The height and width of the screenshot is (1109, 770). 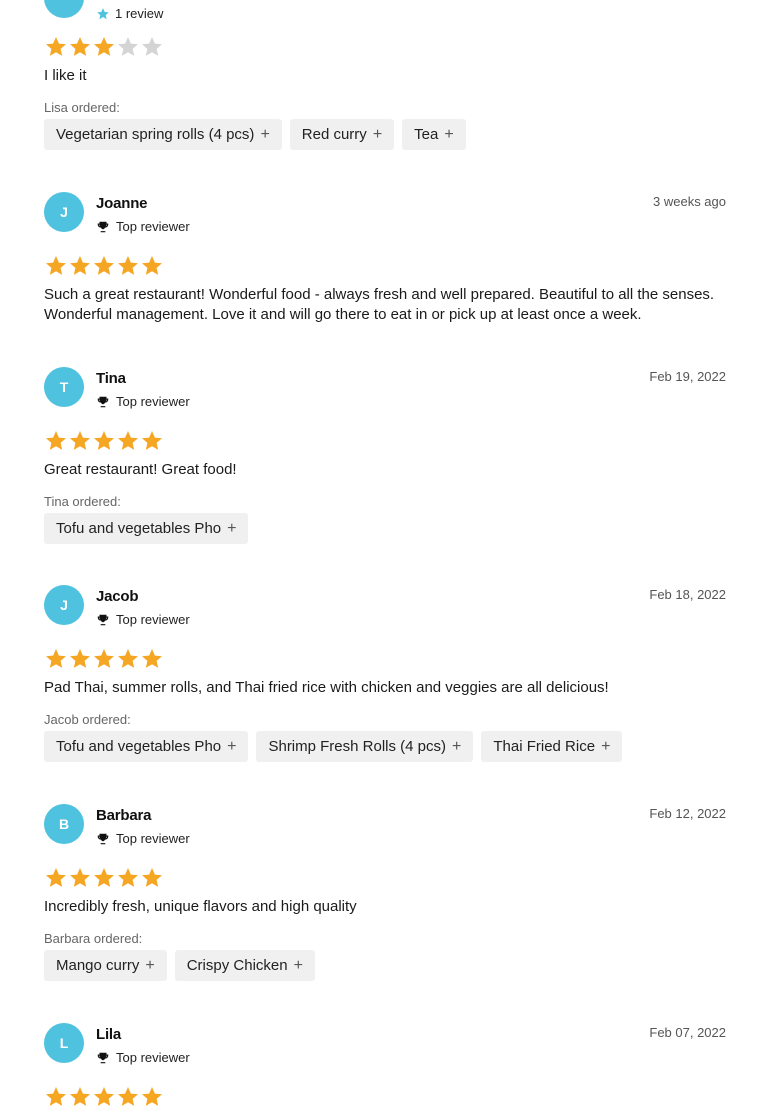 What do you see at coordinates (82, 501) in the screenshot?
I see `ordered-label: Tina ordered:` at bounding box center [82, 501].